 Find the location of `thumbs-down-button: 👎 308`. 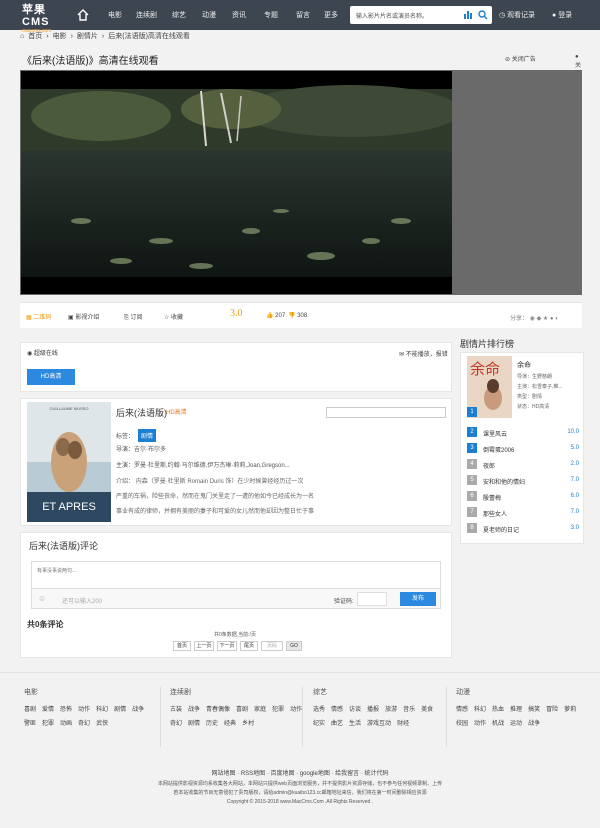

thumbs-down-button: 👎 308 is located at coordinates (297, 315).